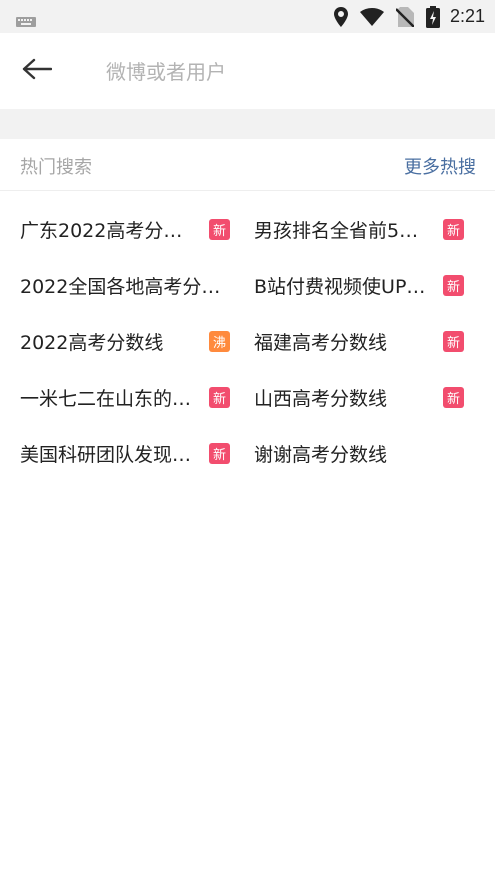 The width and height of the screenshot is (495, 880). What do you see at coordinates (321, 398) in the screenshot?
I see `hot-search-item-text: 山西高考分数线` at bounding box center [321, 398].